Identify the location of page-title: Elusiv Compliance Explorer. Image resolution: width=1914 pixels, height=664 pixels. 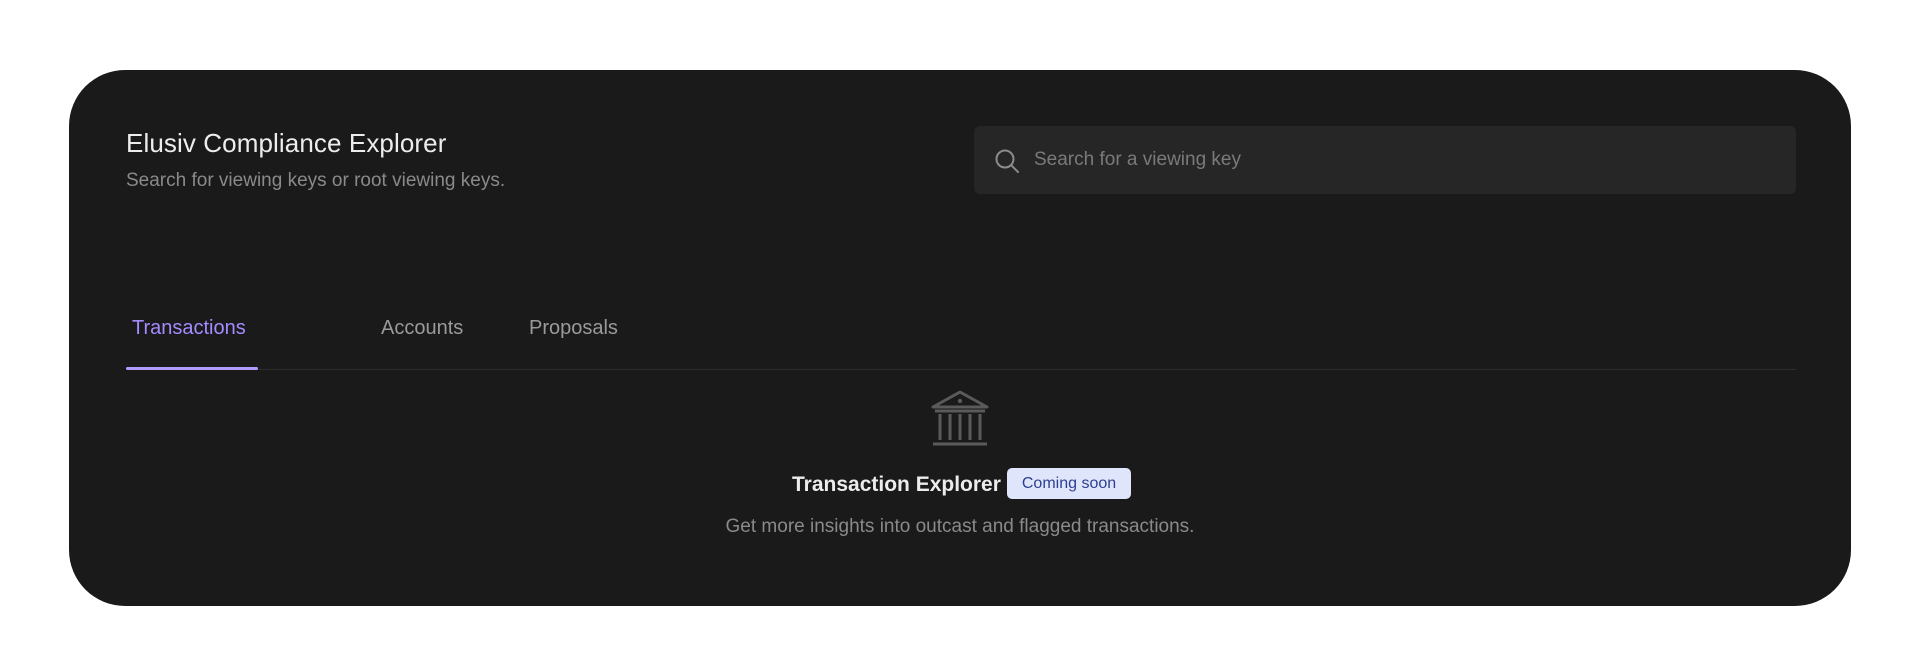
(286, 143).